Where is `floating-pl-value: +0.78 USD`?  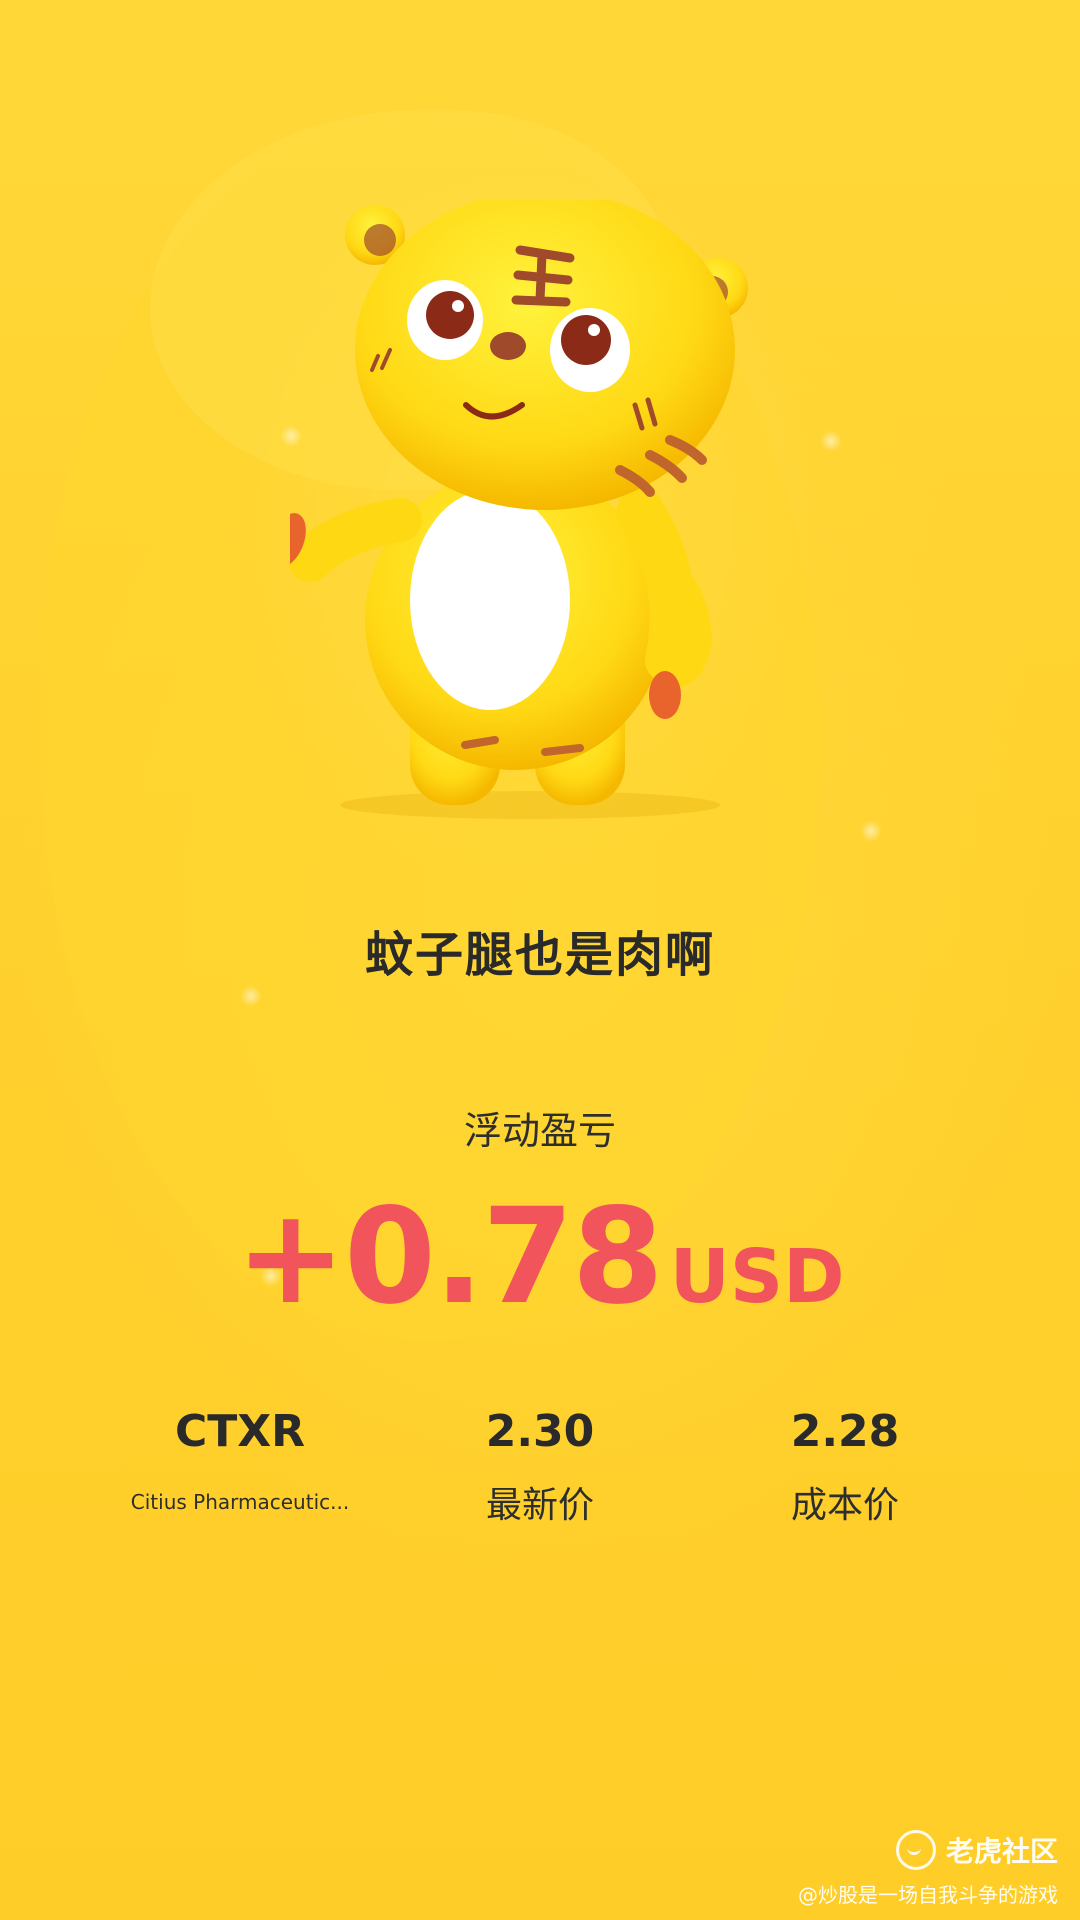 floating-pl-value: +0.78 USD is located at coordinates (540, 1257).